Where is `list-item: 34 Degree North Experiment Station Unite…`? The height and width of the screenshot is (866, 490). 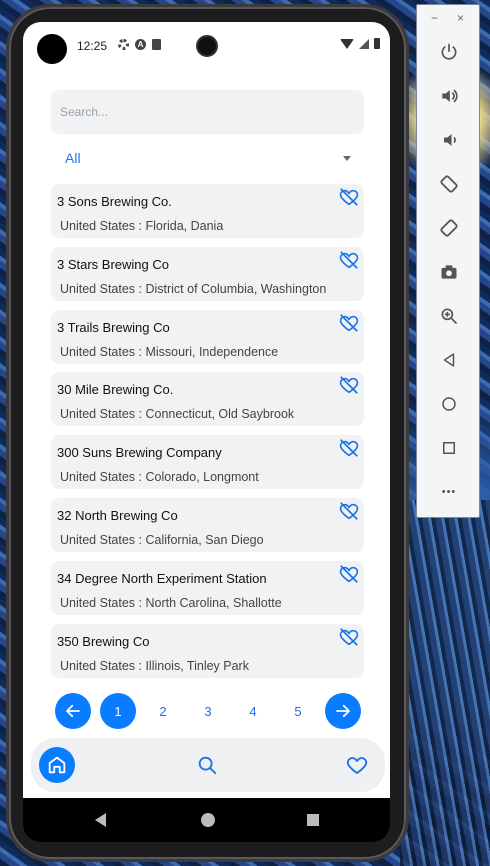 list-item: 34 Degree North Experiment Station Unite… is located at coordinates (207, 587).